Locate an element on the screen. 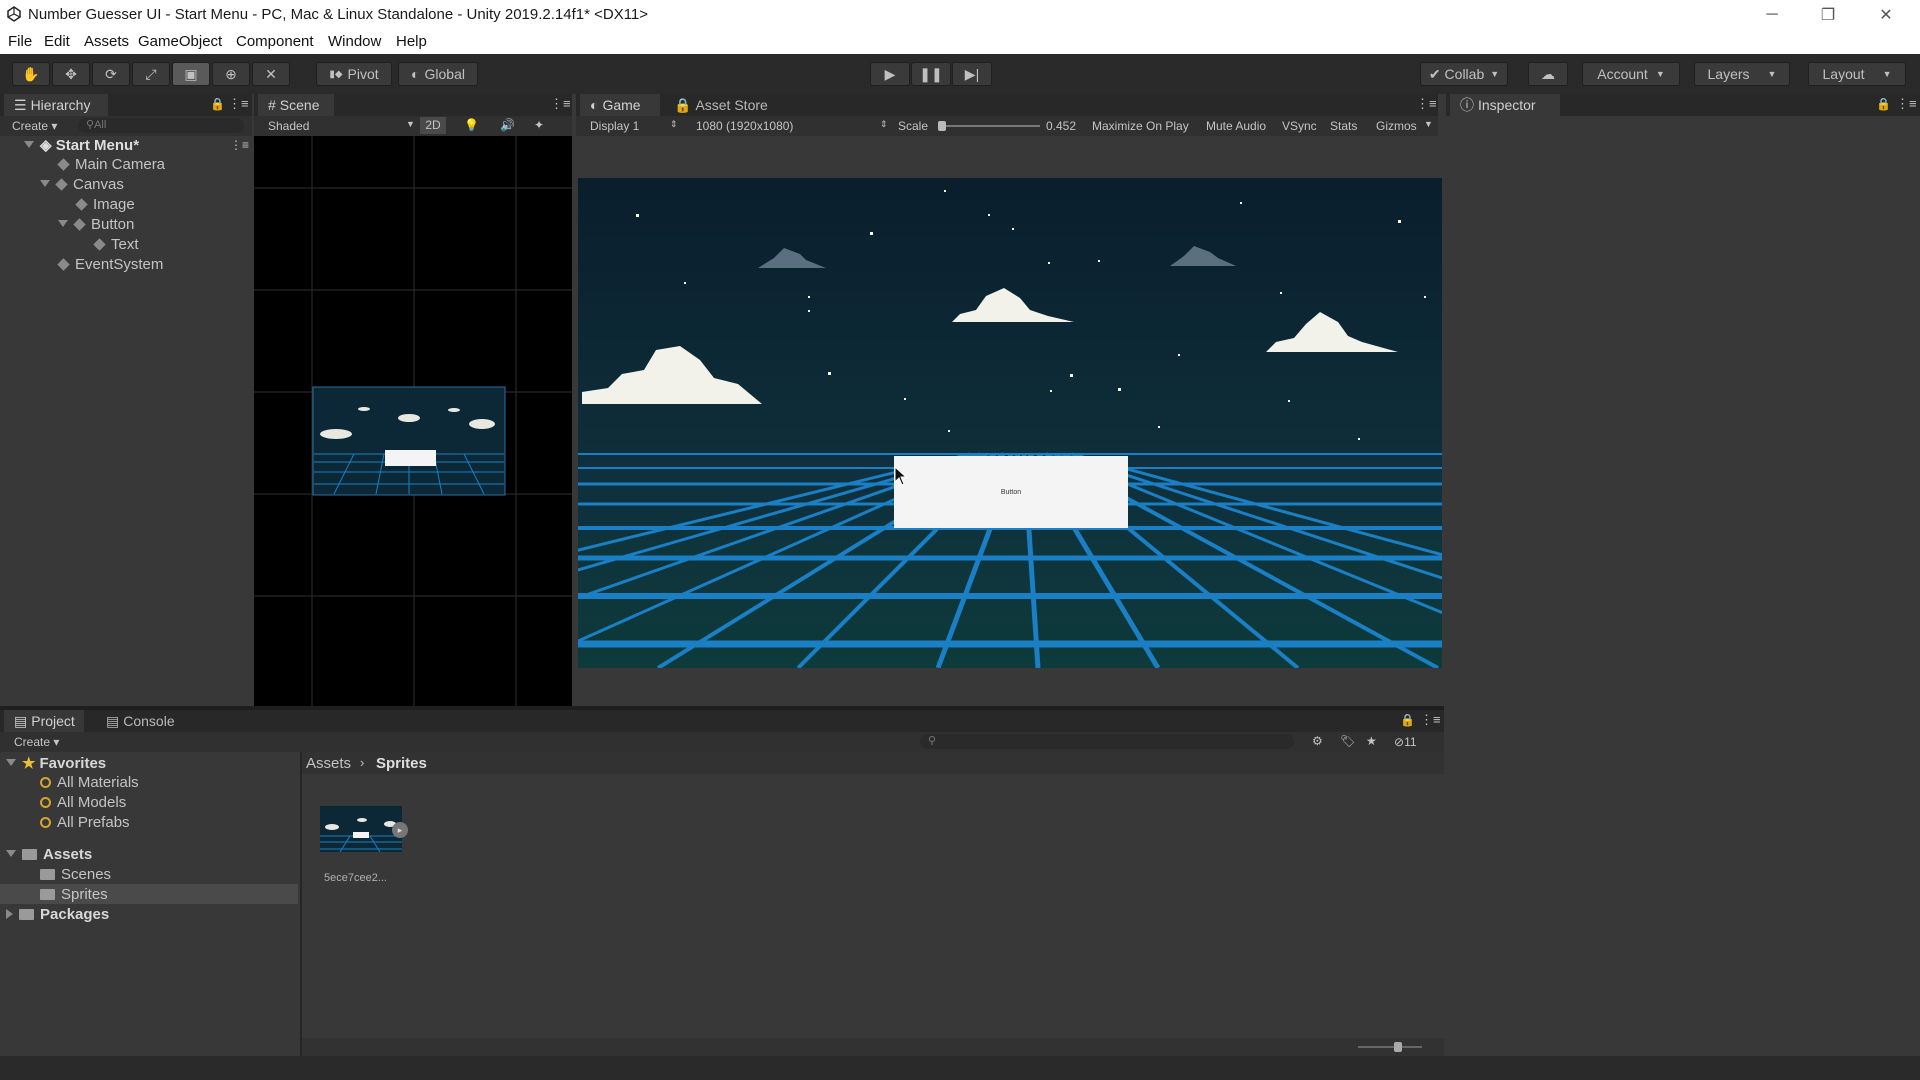 The image size is (1920, 1080). account-dropdown: Account ▼ is located at coordinates (1631, 74).